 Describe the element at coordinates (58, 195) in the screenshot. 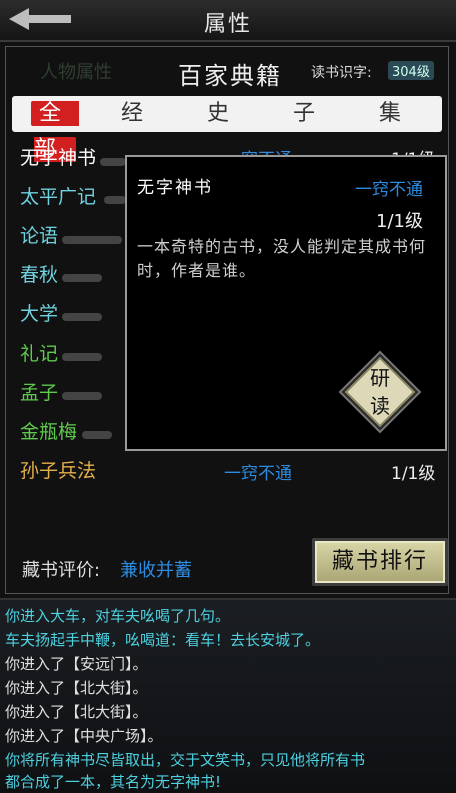

I see `book-item: 太平广记` at that location.